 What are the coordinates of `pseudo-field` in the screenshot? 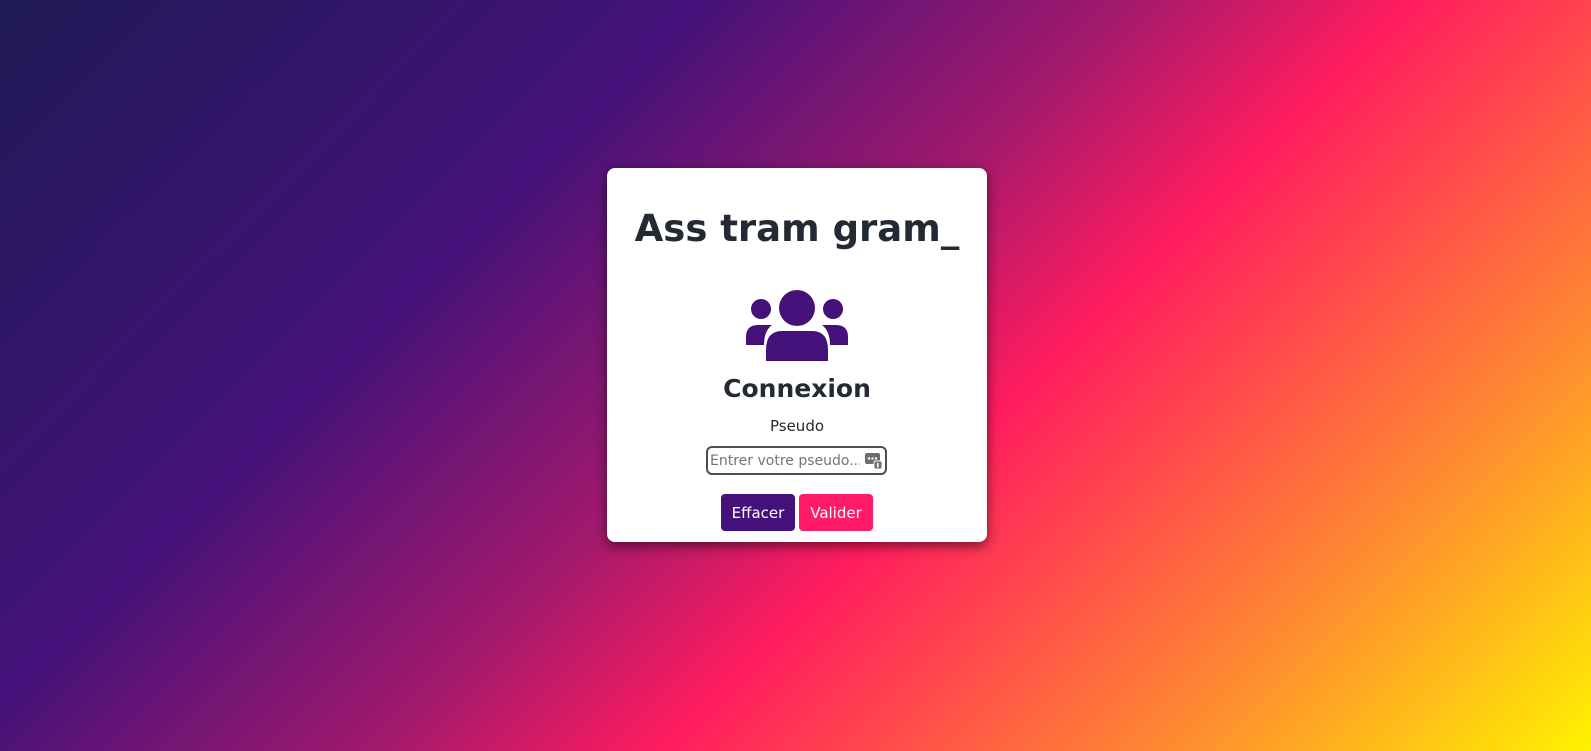 It's located at (796, 460).